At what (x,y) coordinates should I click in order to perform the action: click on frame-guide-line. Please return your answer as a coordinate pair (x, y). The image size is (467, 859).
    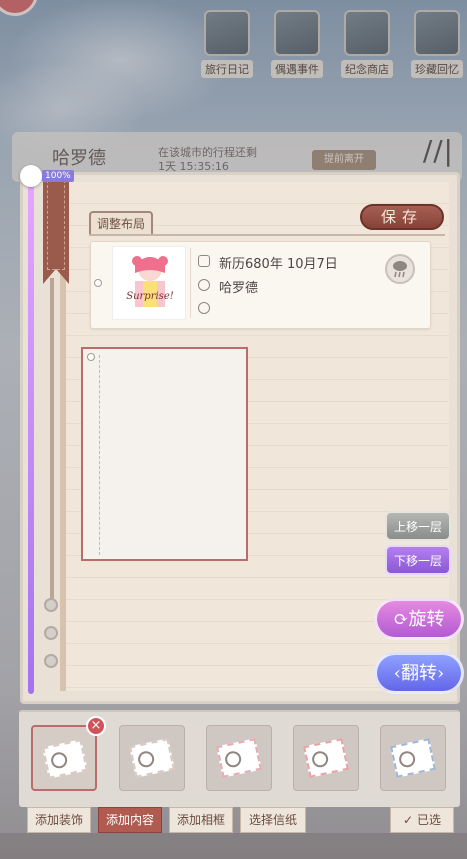
    Looking at the image, I should click on (99, 455).